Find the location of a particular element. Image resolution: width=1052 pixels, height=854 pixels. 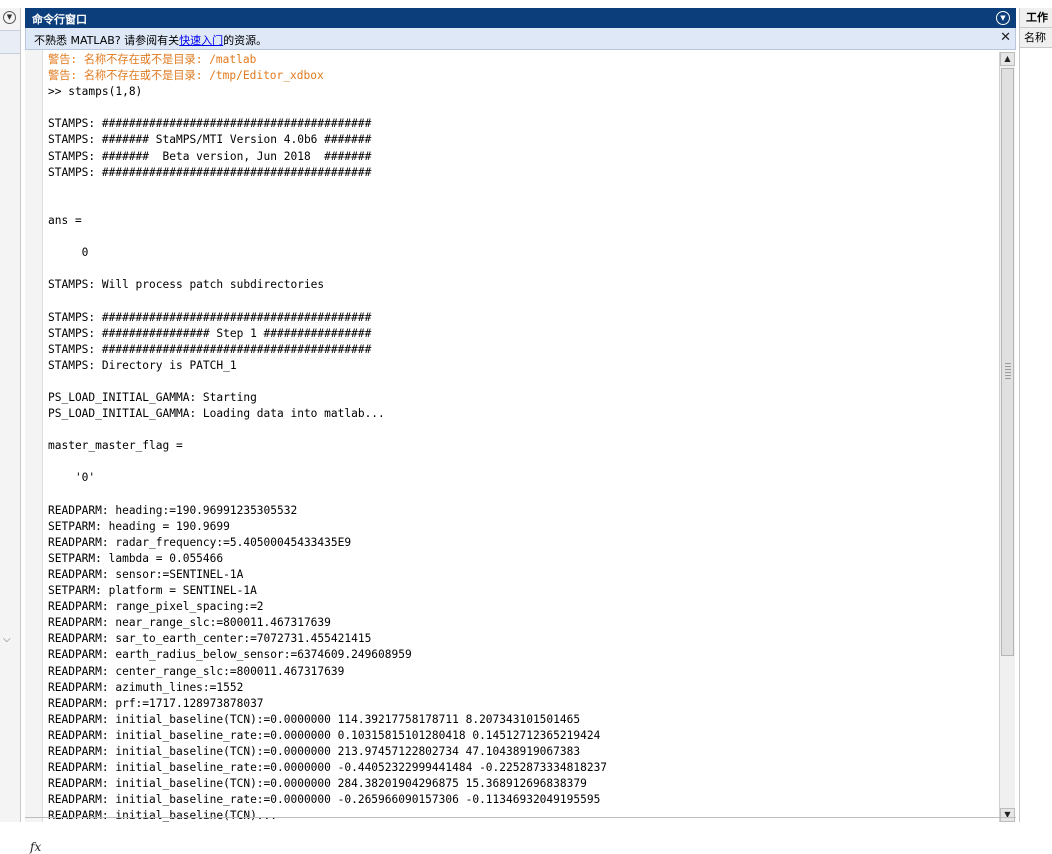

scrollbar-grip is located at coordinates (1008, 372).